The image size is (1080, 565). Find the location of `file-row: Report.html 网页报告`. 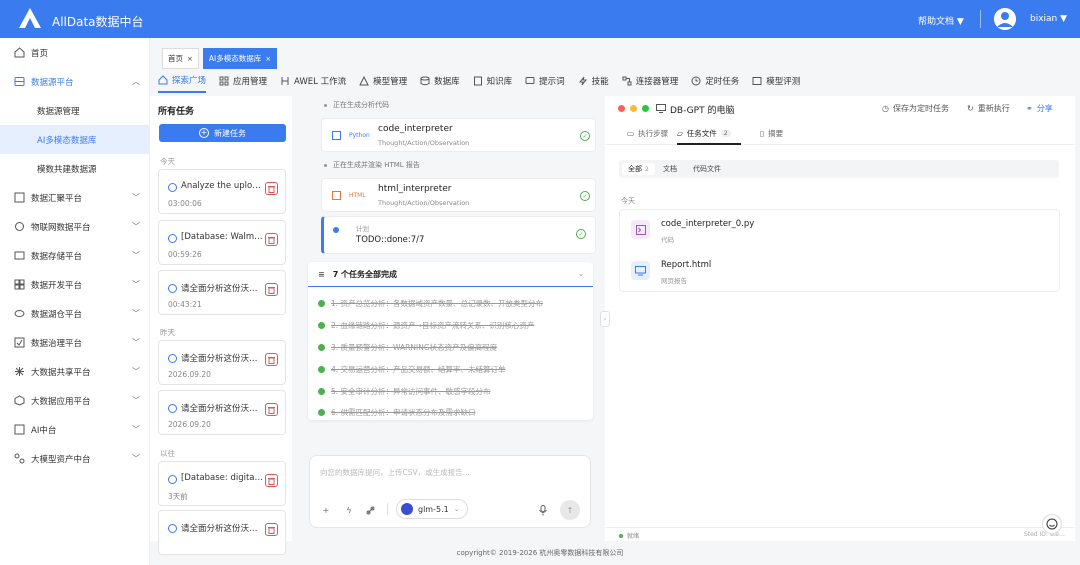

file-row: Report.html 网页报告 is located at coordinates (840, 271).